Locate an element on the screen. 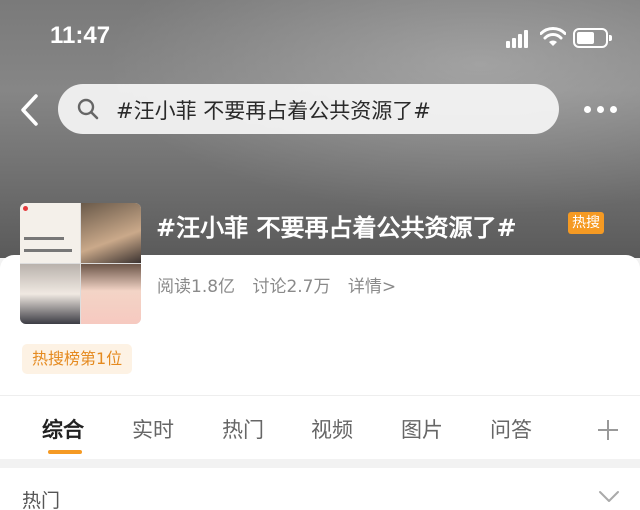  topic-thumbnail-image is located at coordinates (80, 263).